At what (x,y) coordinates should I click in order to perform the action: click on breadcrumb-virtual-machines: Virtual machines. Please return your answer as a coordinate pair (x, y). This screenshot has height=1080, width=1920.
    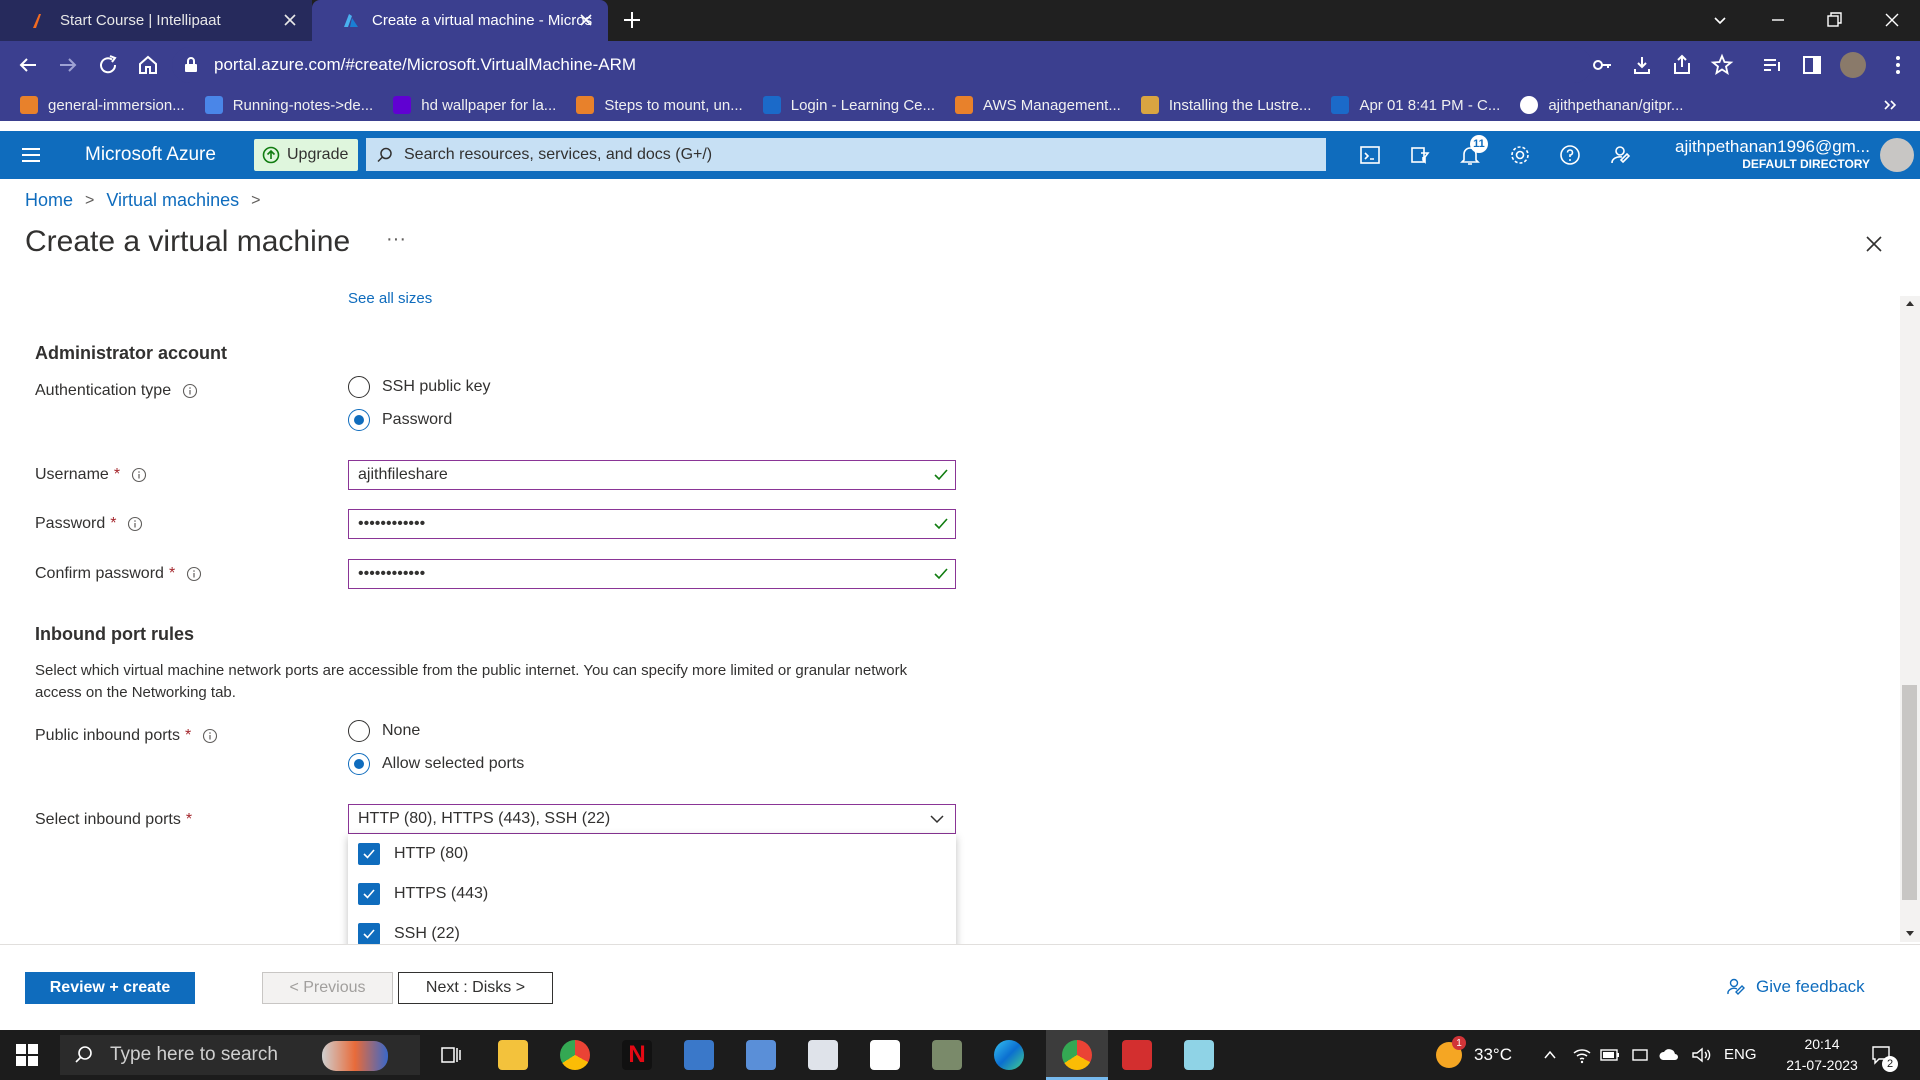
    Looking at the image, I should click on (172, 200).